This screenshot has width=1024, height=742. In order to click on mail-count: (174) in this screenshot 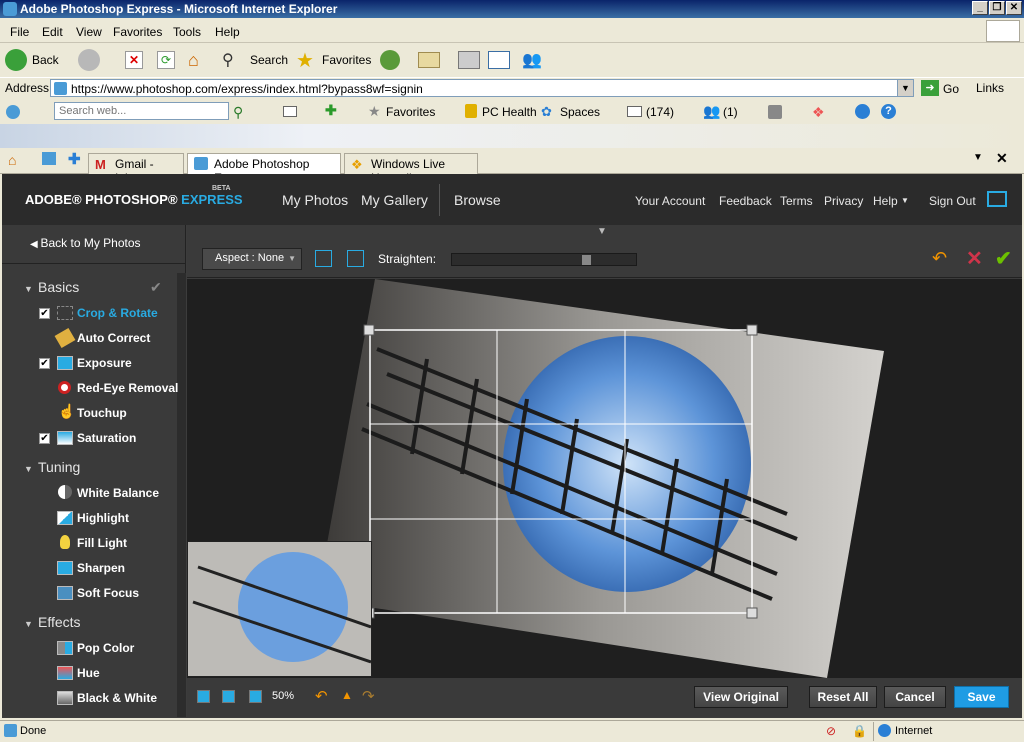, I will do `click(660, 112)`.